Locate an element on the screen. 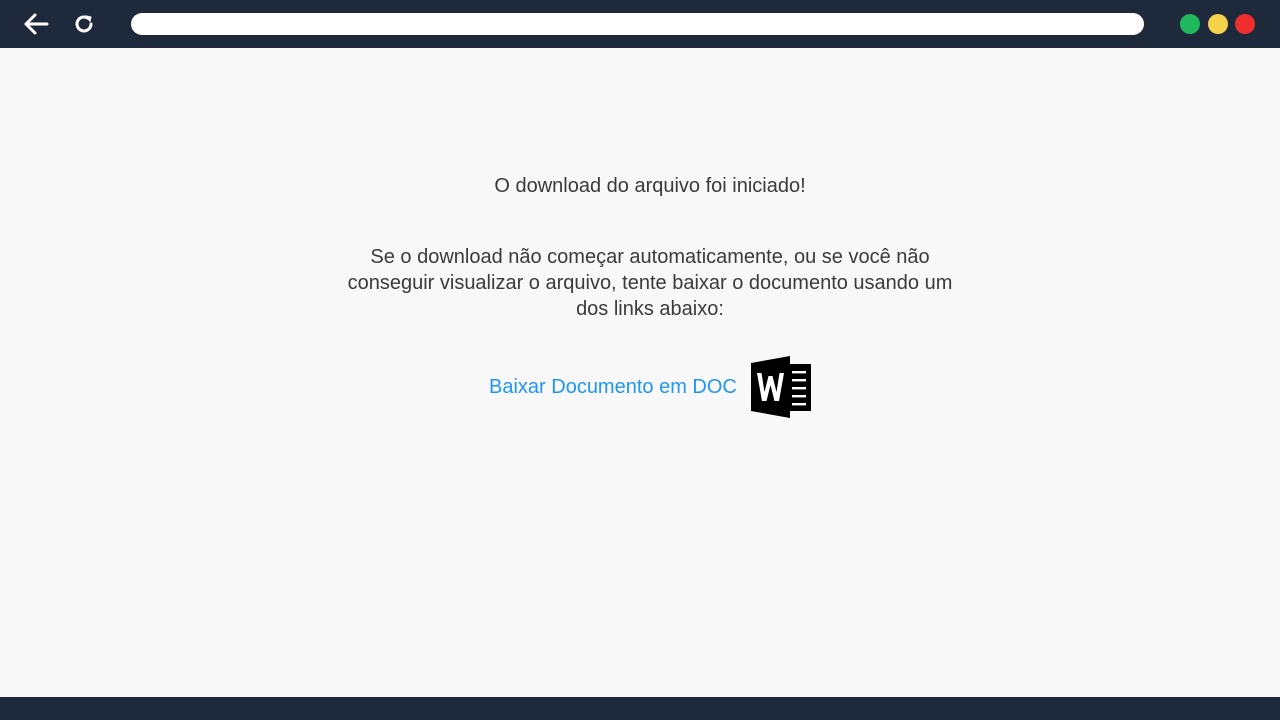 This screenshot has height=720, width=1280. window-control-red is located at coordinates (1245, 24).